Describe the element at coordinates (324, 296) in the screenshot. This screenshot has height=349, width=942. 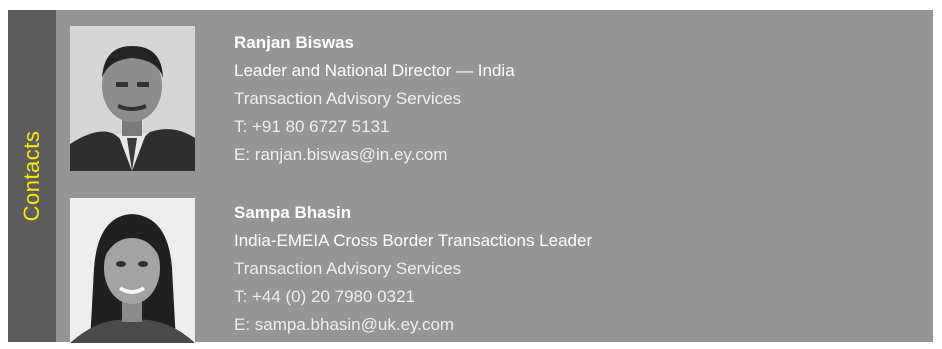
I see `contact-phone: T: +44 (0) 20 7980 0321` at that location.